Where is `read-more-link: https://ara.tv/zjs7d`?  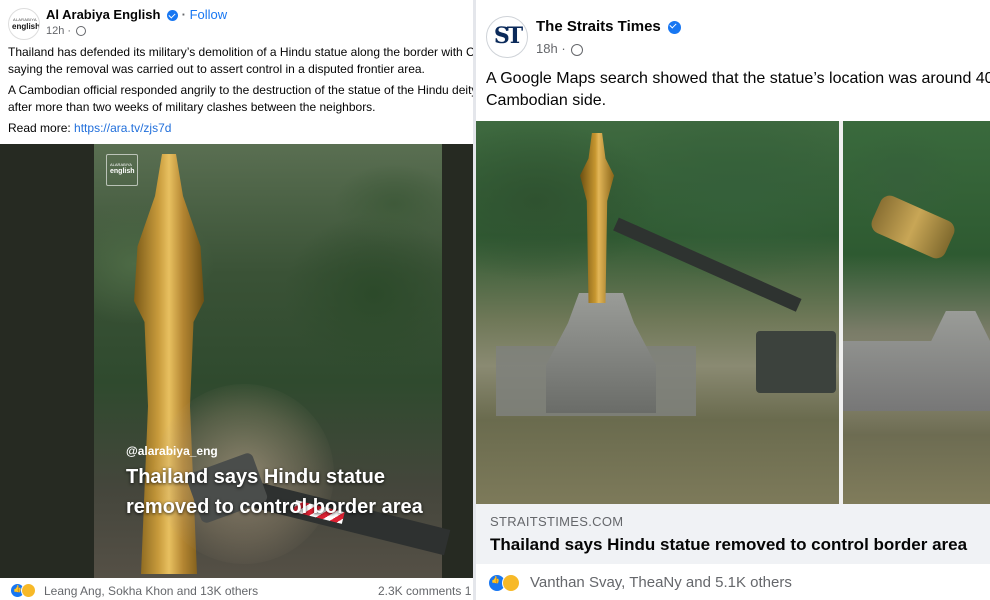
read-more-link: https://ara.tv/zjs7d is located at coordinates (122, 128).